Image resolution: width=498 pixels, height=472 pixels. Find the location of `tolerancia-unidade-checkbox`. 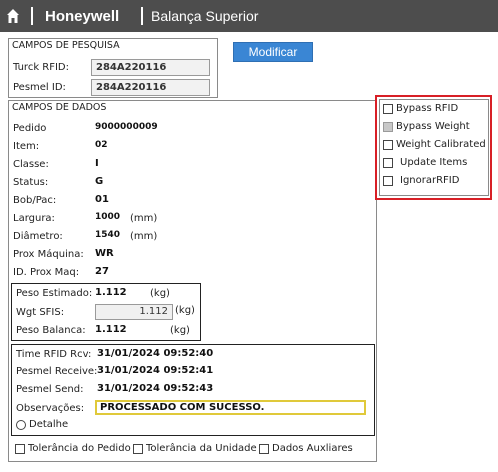

tolerancia-unidade-checkbox is located at coordinates (138, 449).